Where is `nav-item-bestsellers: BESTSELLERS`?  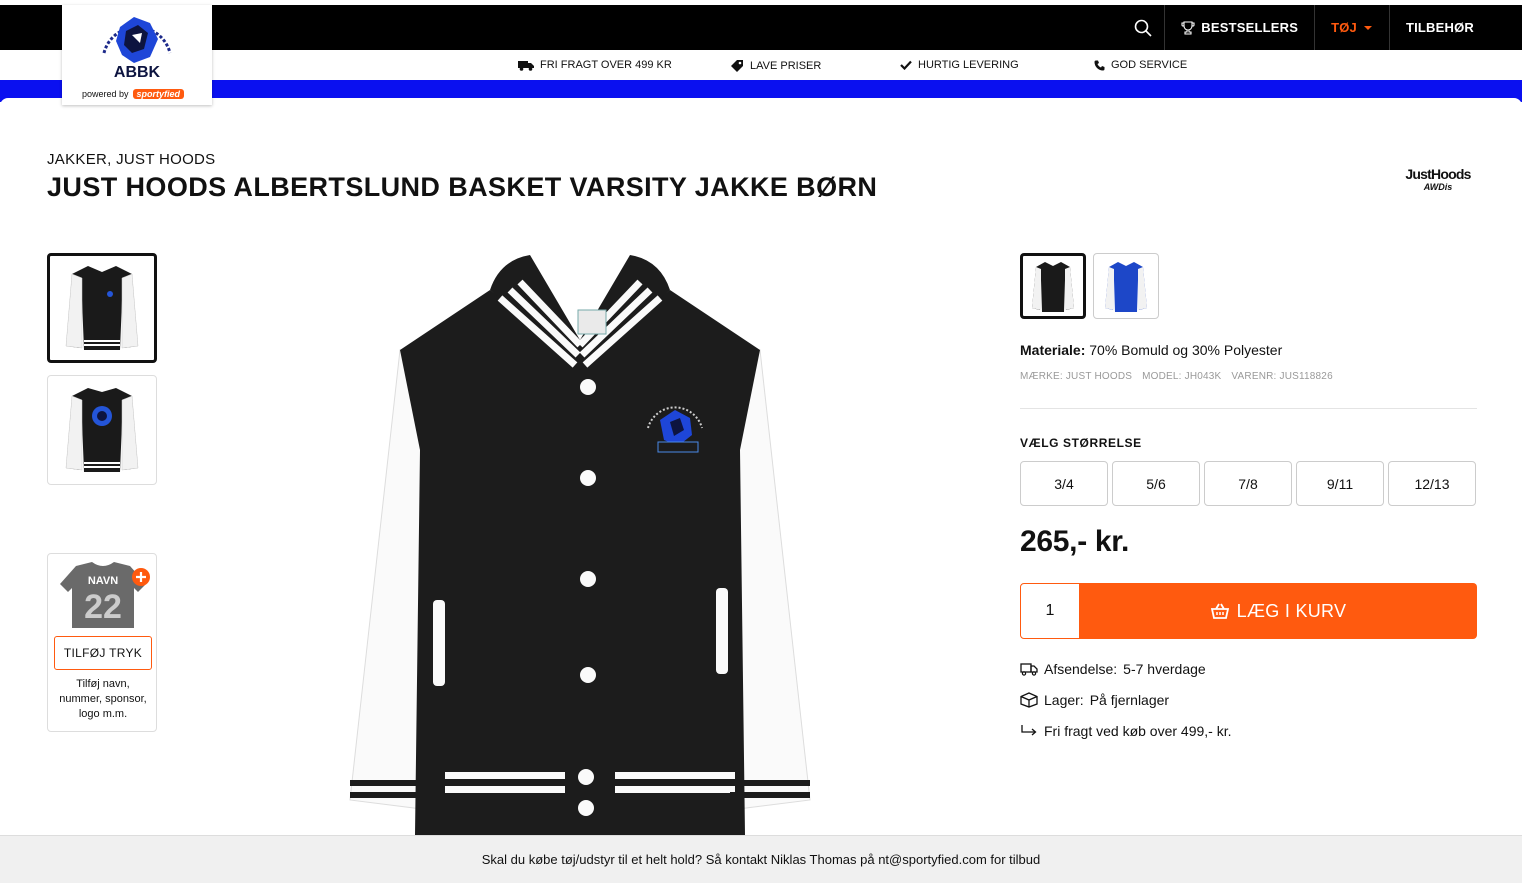 nav-item-bestsellers: BESTSELLERS is located at coordinates (1240, 27).